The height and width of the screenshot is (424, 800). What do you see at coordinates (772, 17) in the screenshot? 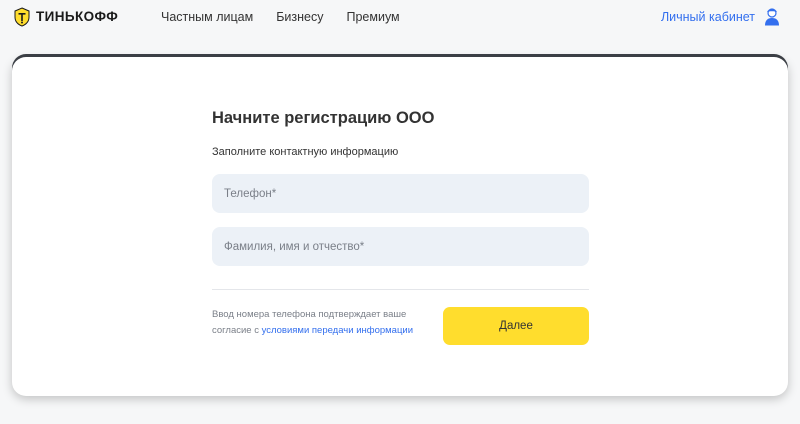
I see `user-icon` at bounding box center [772, 17].